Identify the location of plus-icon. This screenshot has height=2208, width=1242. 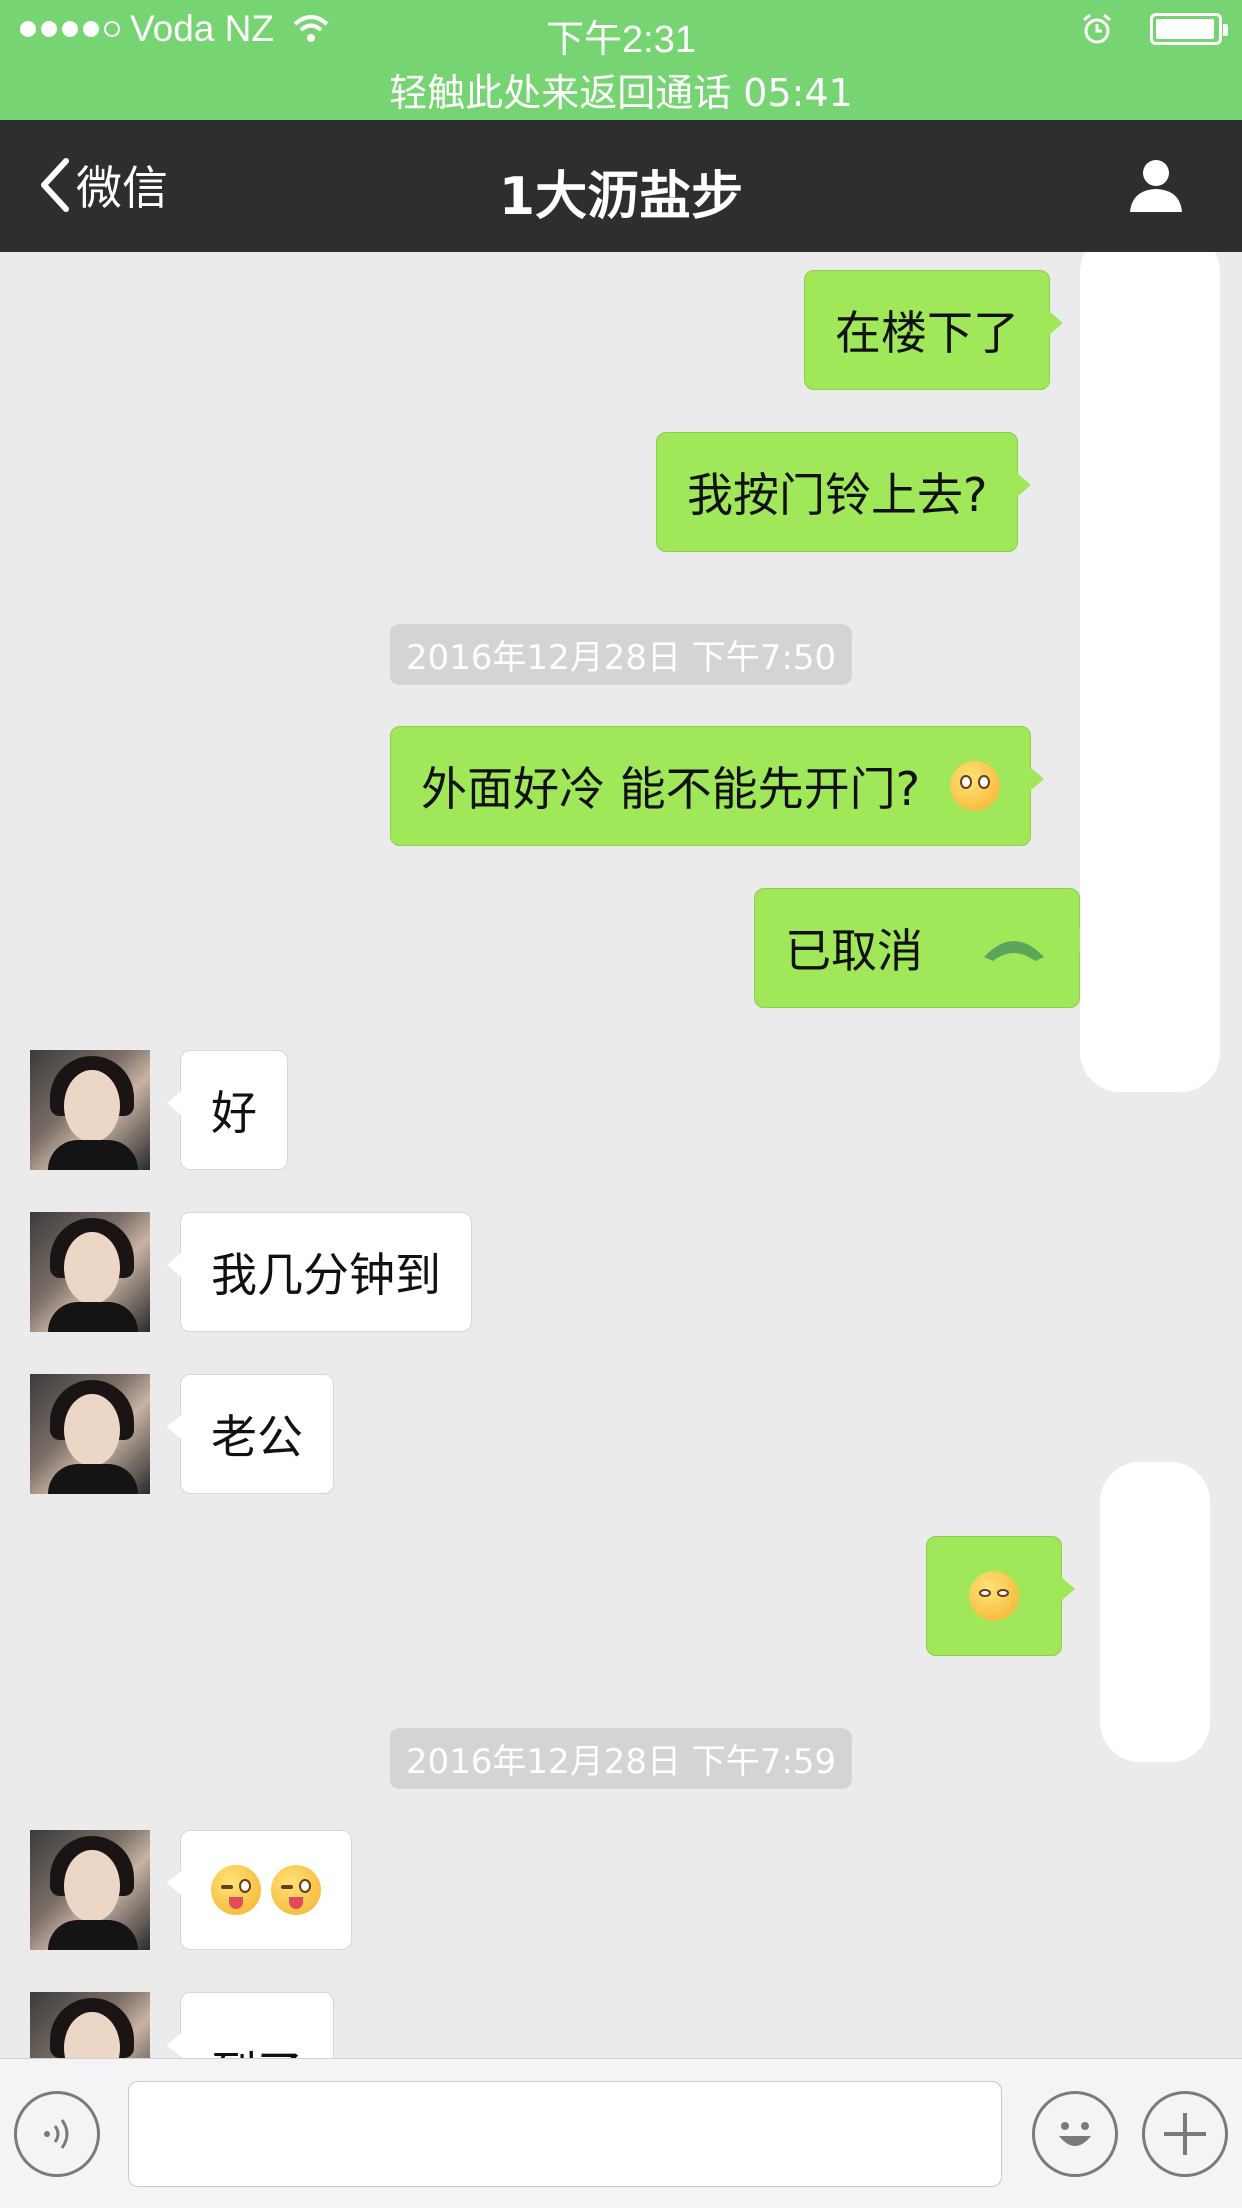
(1185, 2134).